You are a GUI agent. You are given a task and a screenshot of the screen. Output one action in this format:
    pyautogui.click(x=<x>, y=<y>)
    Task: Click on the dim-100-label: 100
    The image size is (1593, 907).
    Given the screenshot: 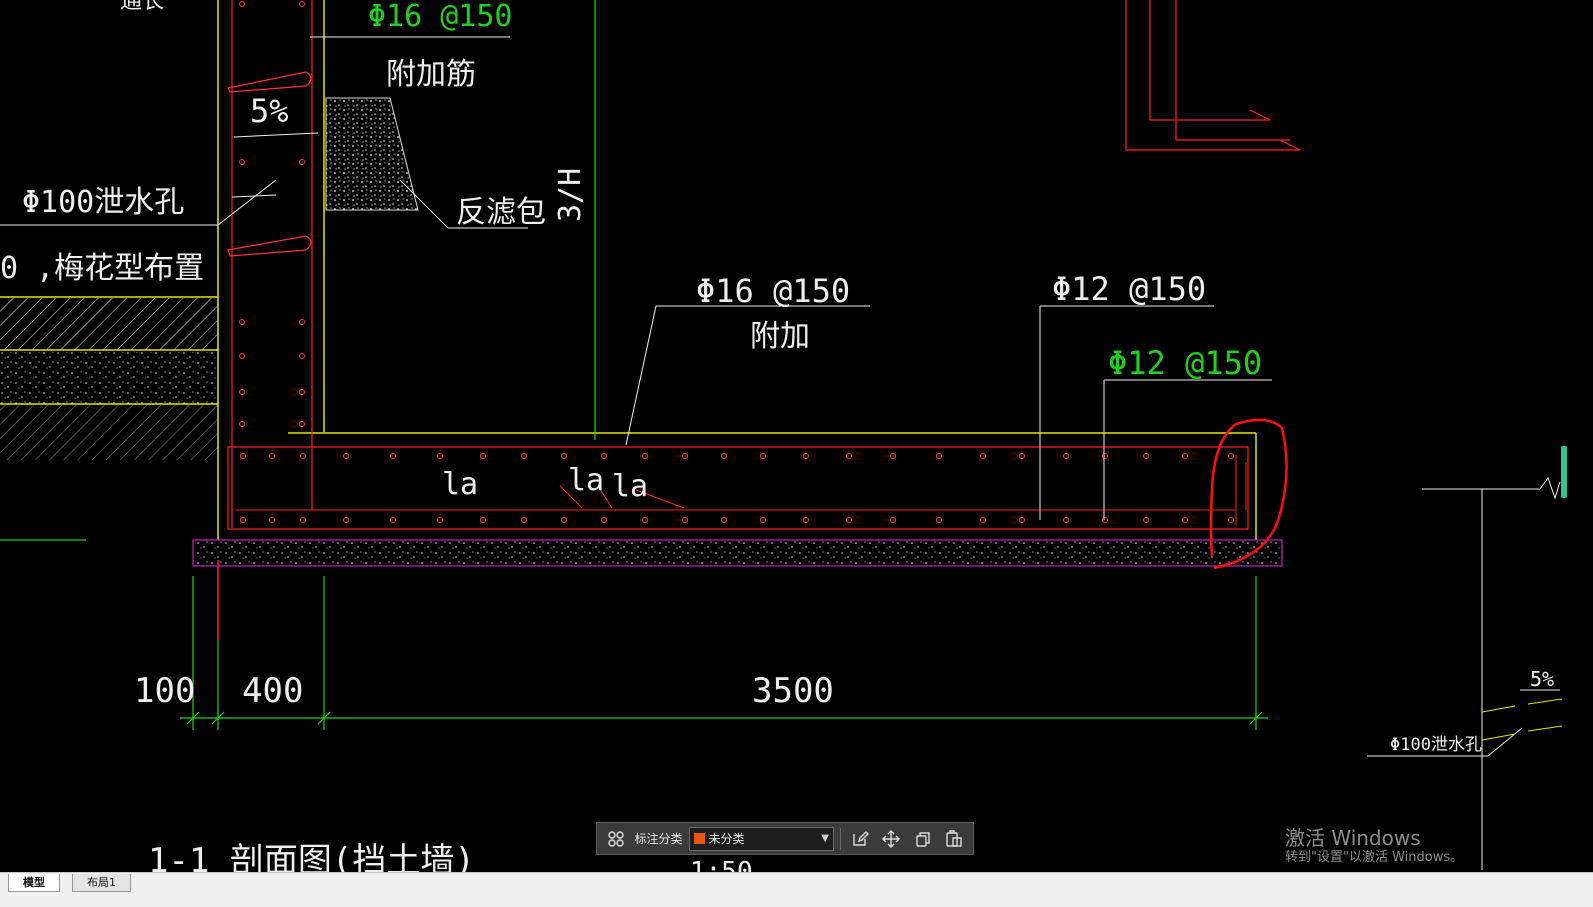 What is the action you would take?
    pyautogui.click(x=164, y=691)
    